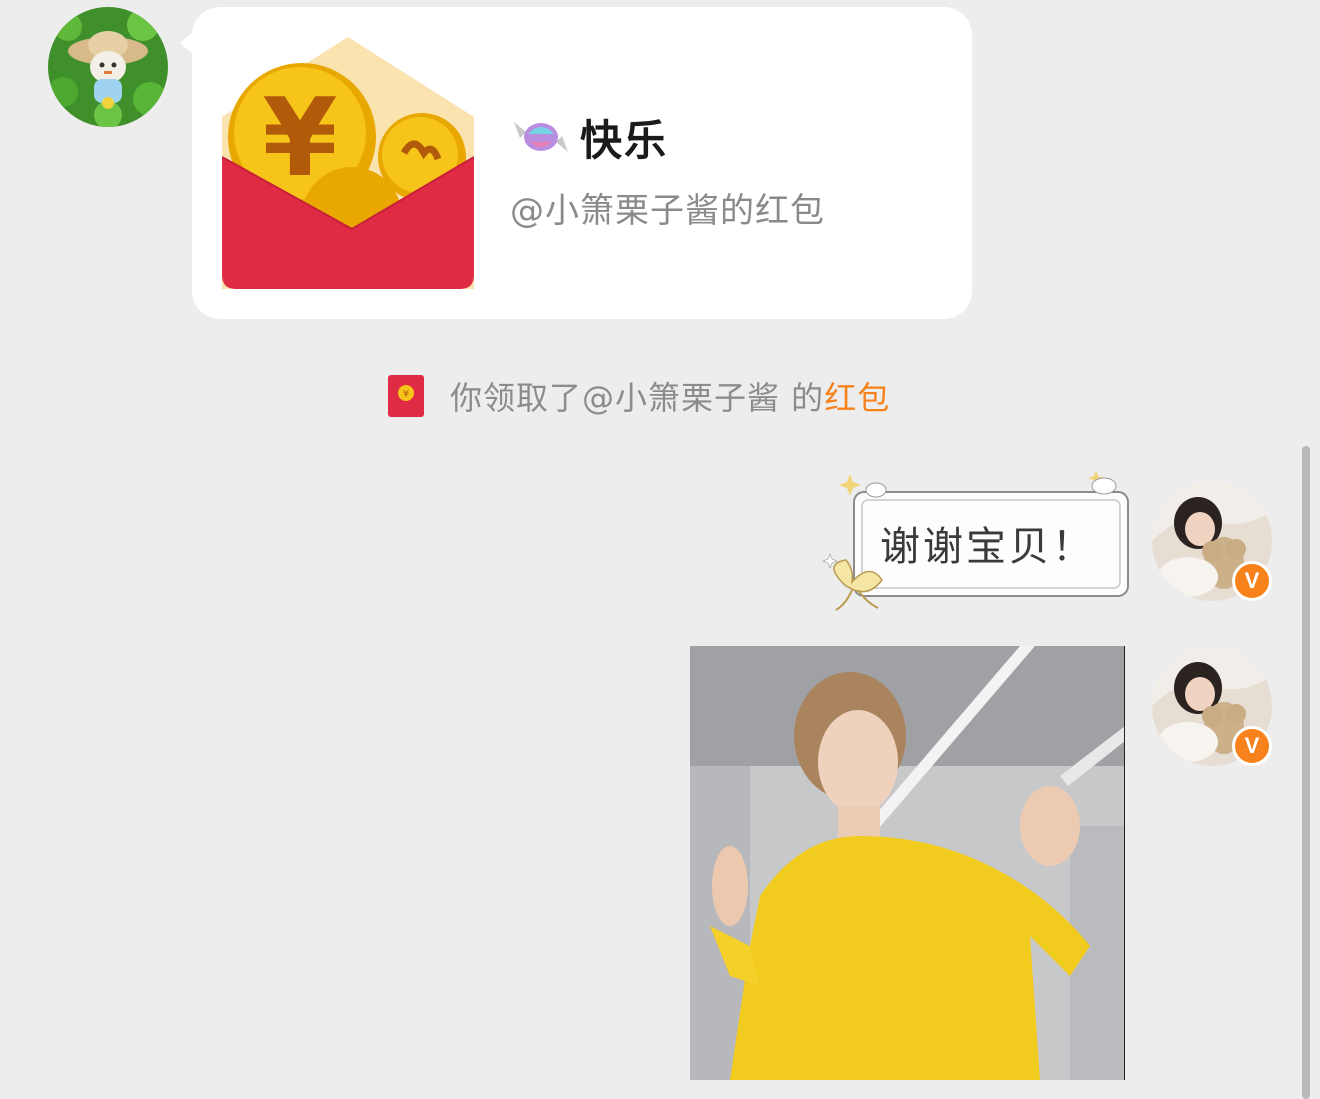  Describe the element at coordinates (348, 163) in the screenshot. I see `red-envelope-icon: ¥` at that location.